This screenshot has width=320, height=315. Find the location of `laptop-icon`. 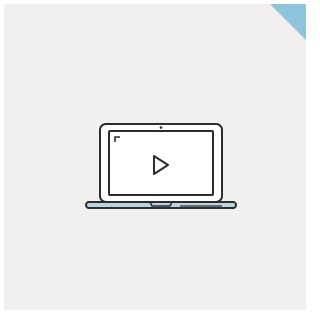

laptop-icon is located at coordinates (161, 166).